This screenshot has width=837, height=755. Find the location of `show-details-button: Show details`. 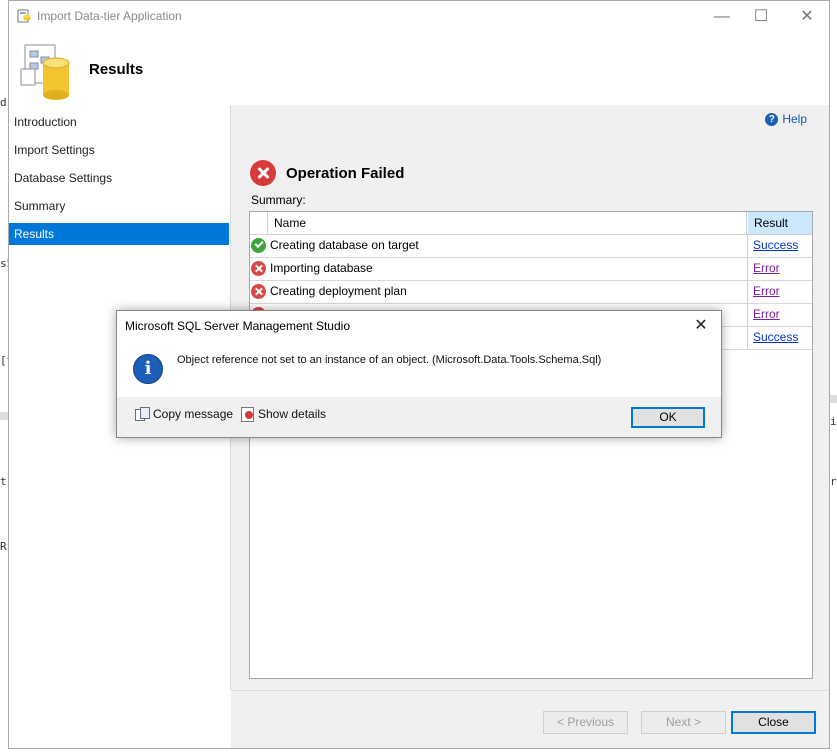

show-details-button: Show details is located at coordinates (283, 414).